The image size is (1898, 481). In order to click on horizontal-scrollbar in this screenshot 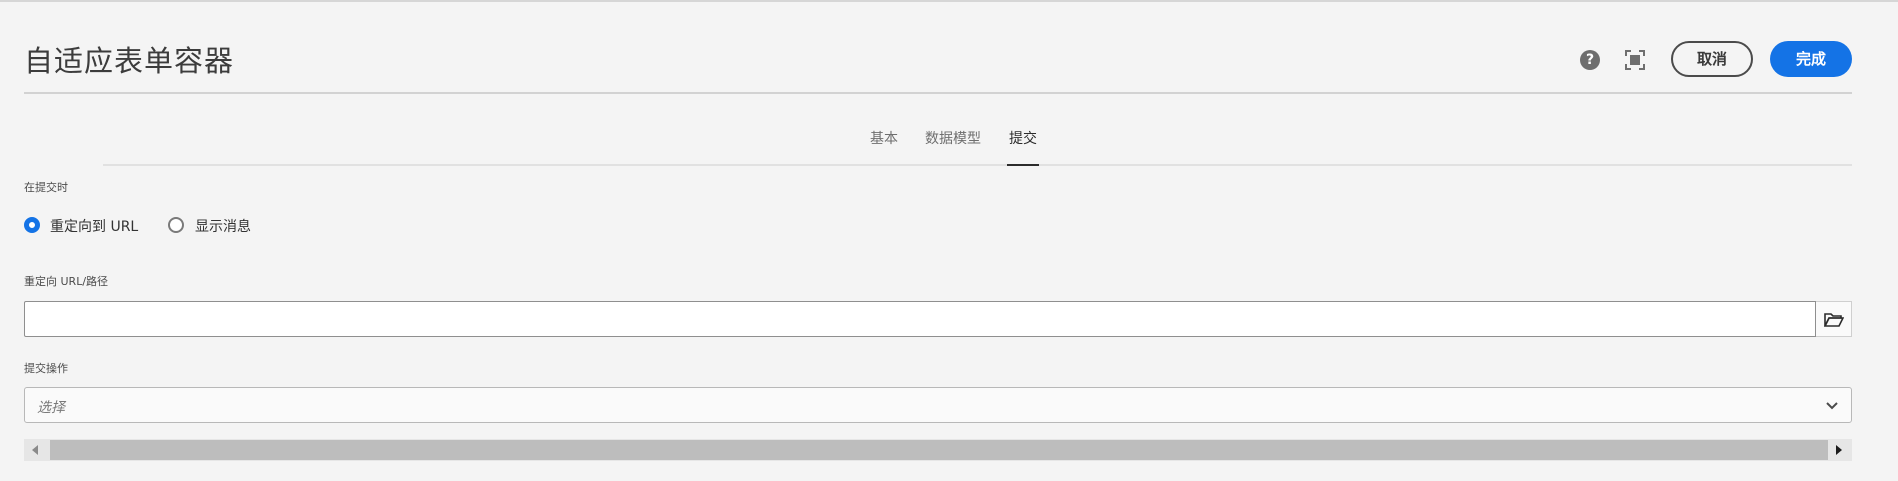, I will do `click(938, 450)`.